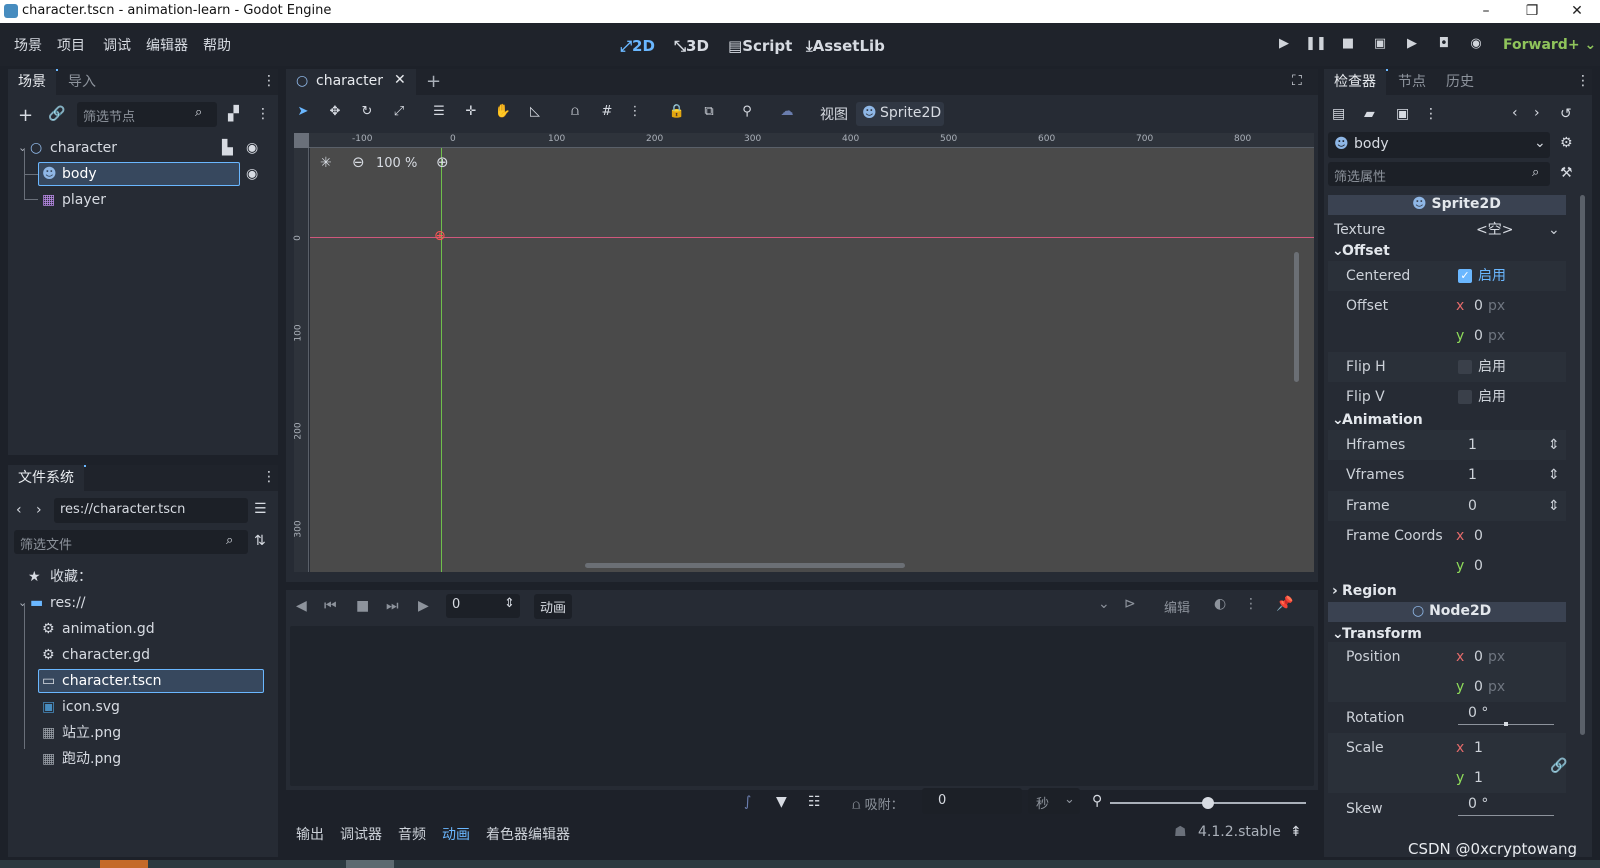  What do you see at coordinates (1355, 82) in the screenshot?
I see `tab-inspector: 检查器` at bounding box center [1355, 82].